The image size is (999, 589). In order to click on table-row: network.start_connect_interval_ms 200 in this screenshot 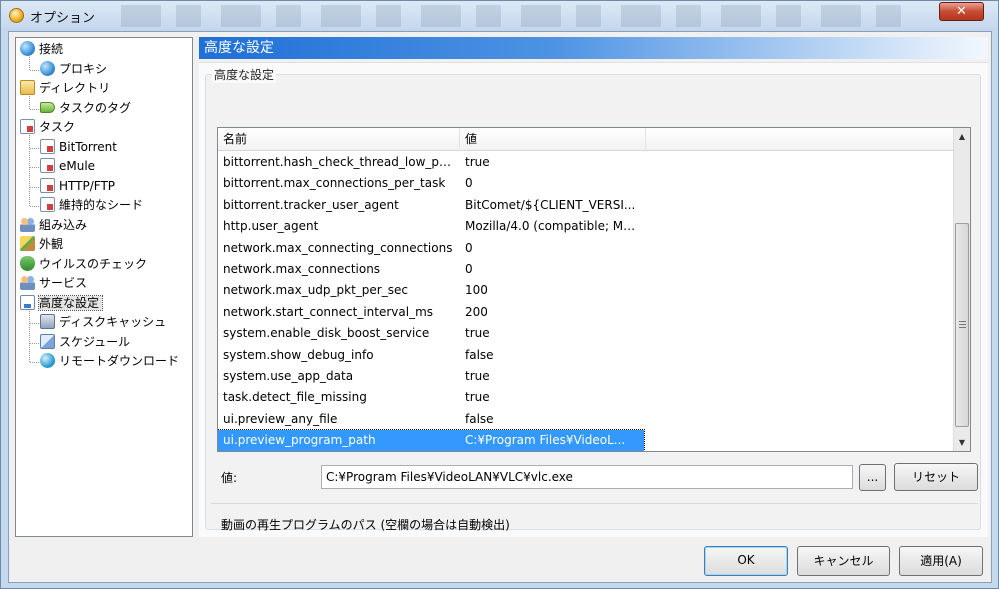, I will do `click(431, 312)`.